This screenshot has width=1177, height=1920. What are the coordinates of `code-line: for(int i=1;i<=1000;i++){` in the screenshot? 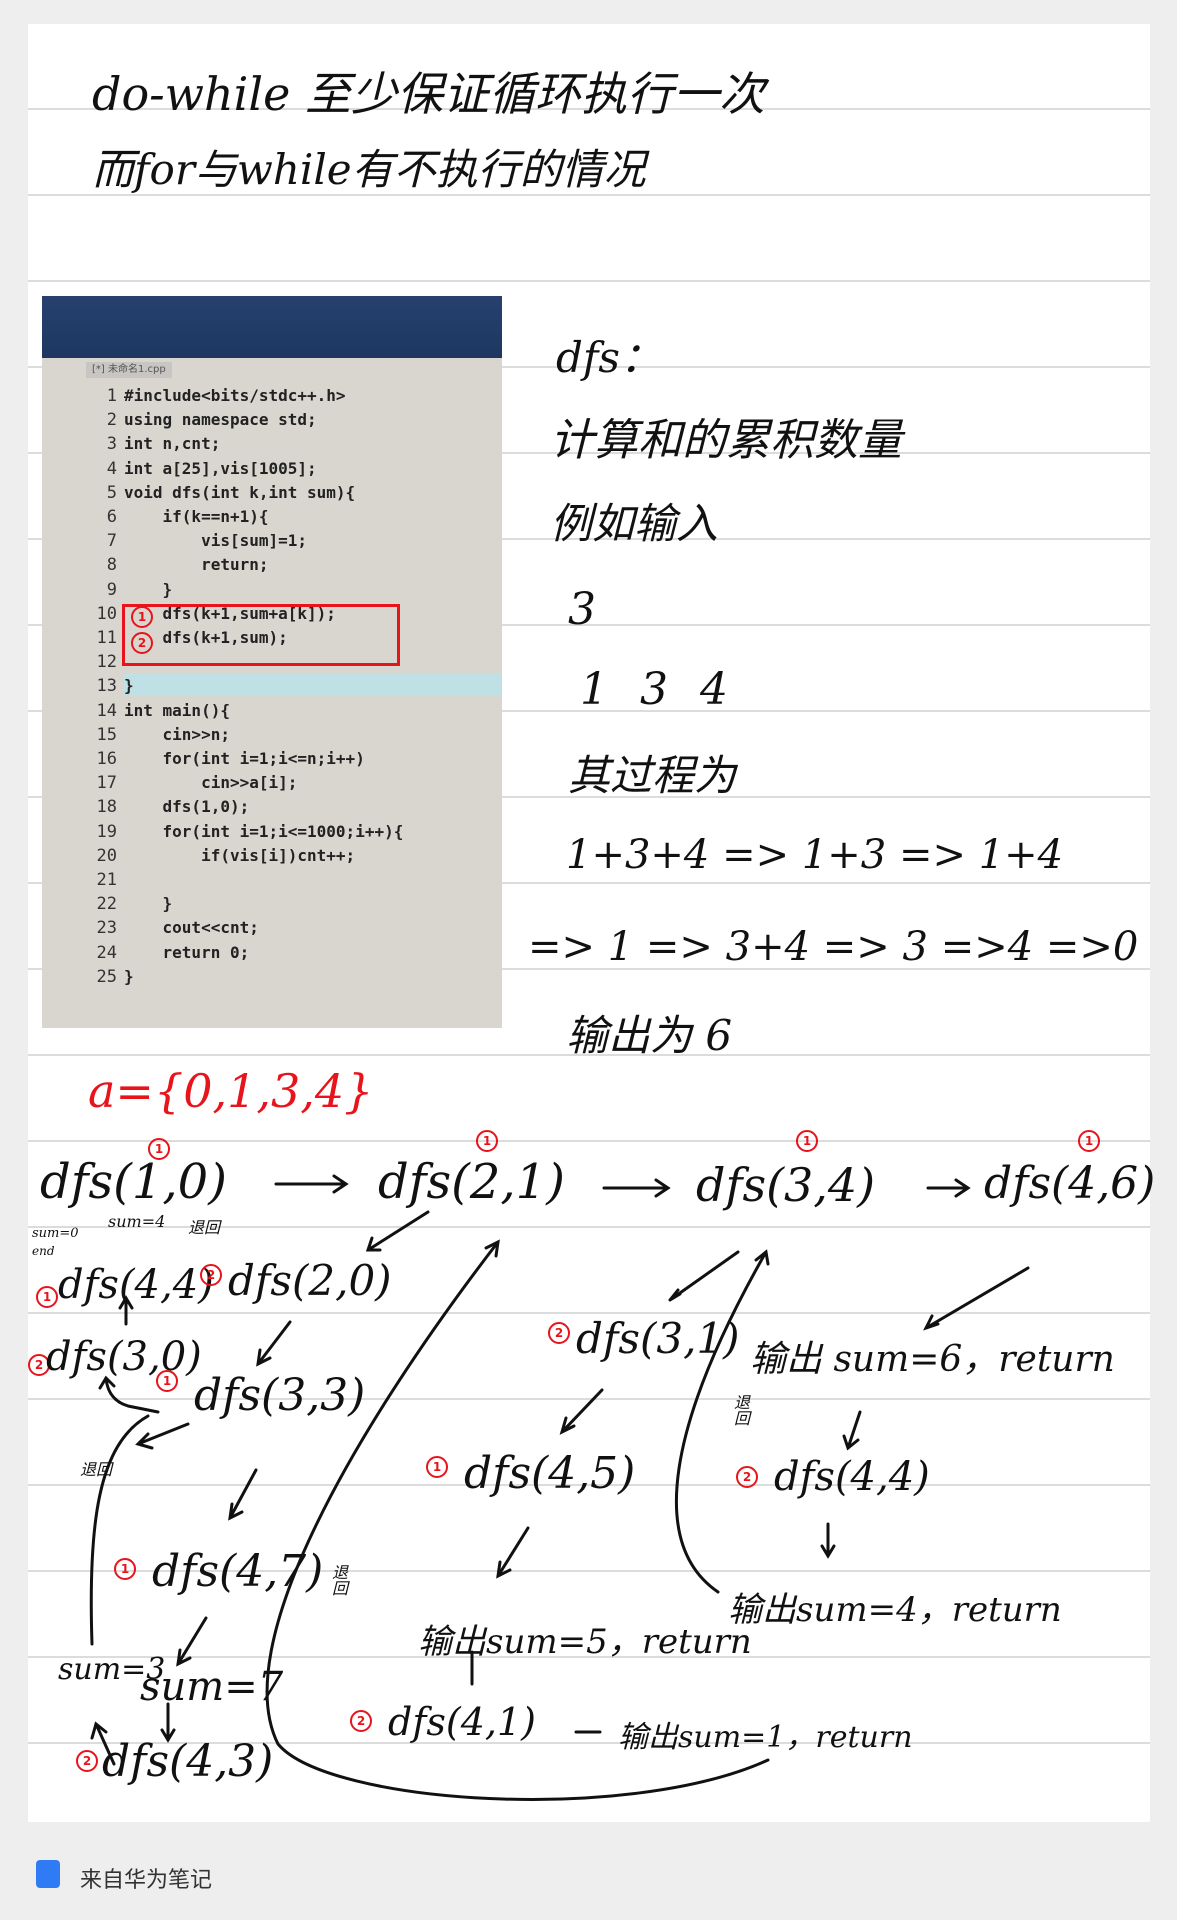 It's located at (264, 831).